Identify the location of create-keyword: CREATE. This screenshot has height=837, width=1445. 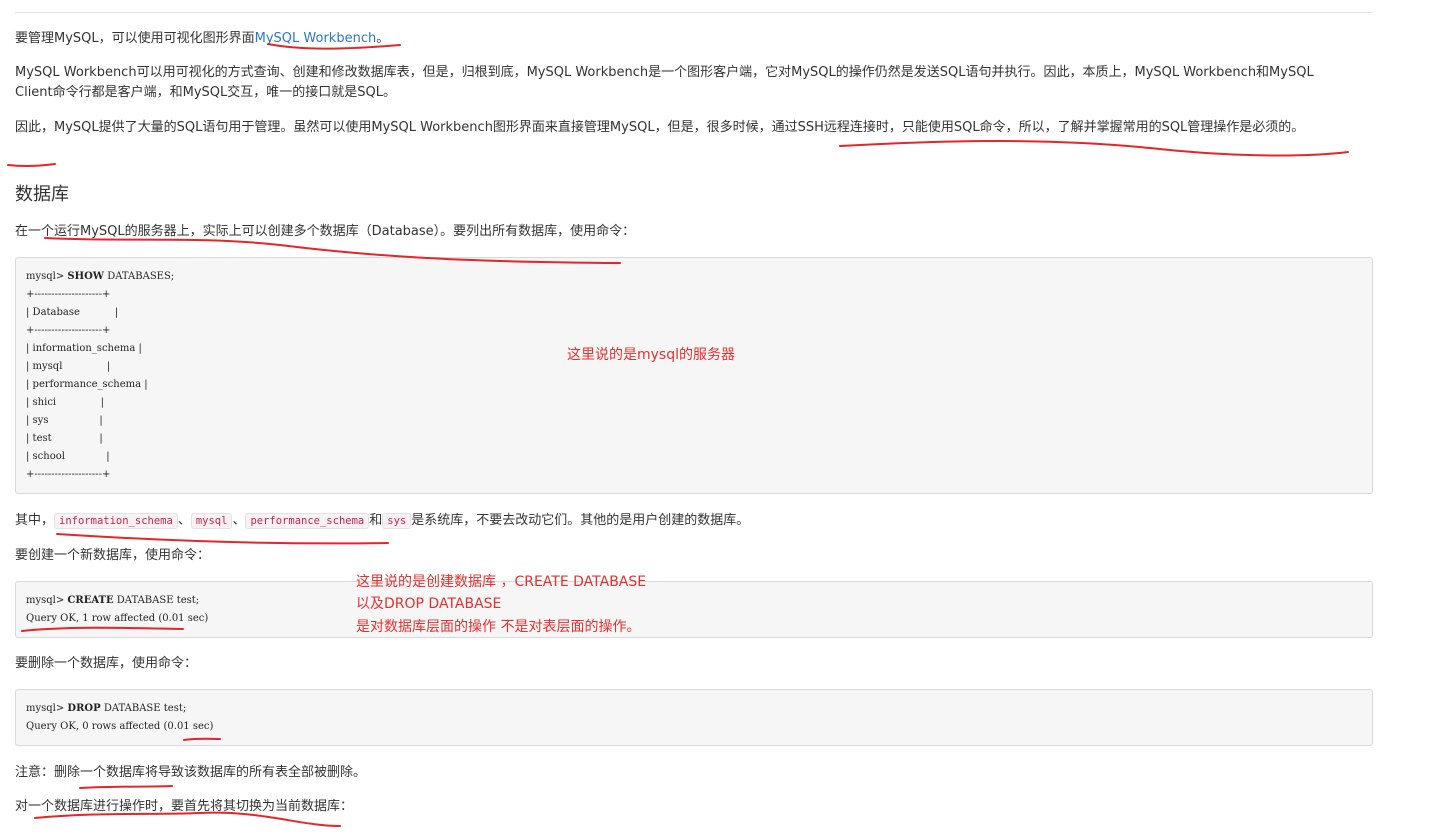
(90, 600).